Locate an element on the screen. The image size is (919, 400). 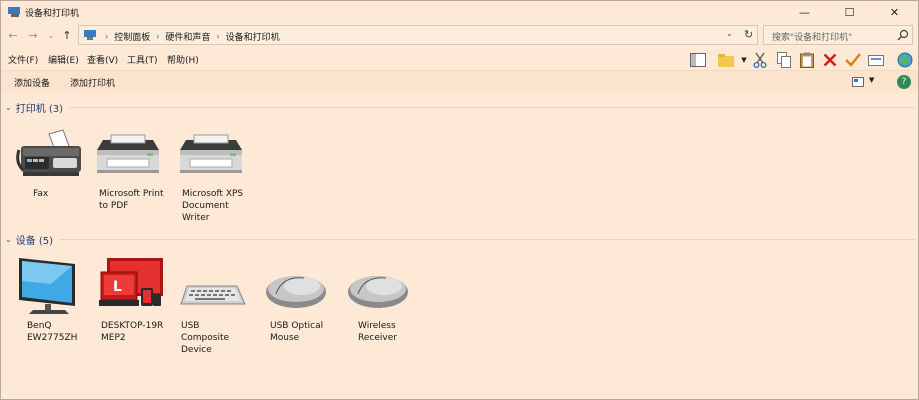
keyboard-icon is located at coordinates (213, 295).